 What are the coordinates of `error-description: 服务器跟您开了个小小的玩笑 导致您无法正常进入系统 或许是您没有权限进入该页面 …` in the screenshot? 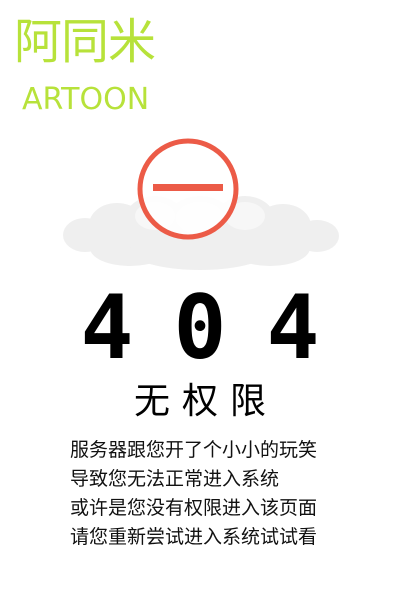 It's located at (220, 494).